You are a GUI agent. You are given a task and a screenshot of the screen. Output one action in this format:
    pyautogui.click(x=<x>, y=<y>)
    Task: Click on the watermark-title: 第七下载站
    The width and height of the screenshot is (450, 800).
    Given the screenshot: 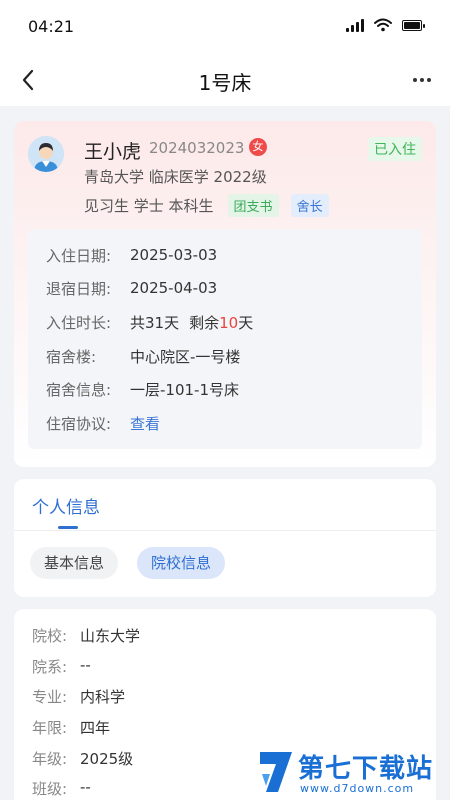 What is the action you would take?
    pyautogui.click(x=366, y=769)
    